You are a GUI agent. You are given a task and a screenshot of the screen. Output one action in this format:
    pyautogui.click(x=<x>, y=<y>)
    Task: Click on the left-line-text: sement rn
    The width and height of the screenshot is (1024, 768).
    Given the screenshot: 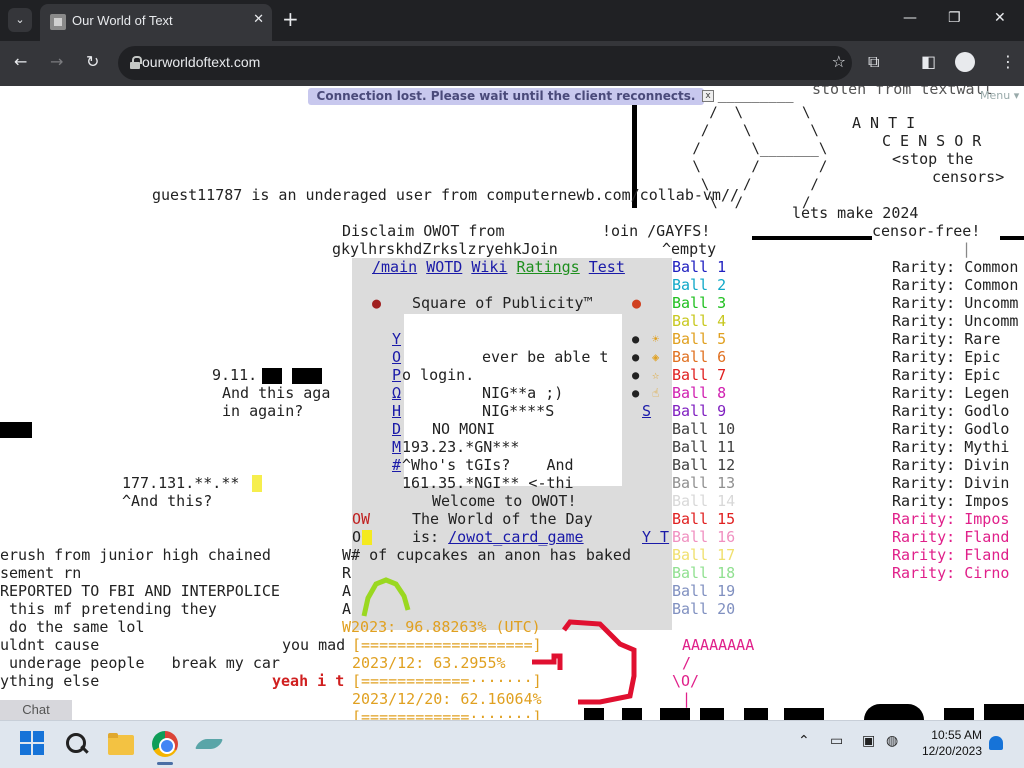 What is the action you would take?
    pyautogui.click(x=41, y=573)
    